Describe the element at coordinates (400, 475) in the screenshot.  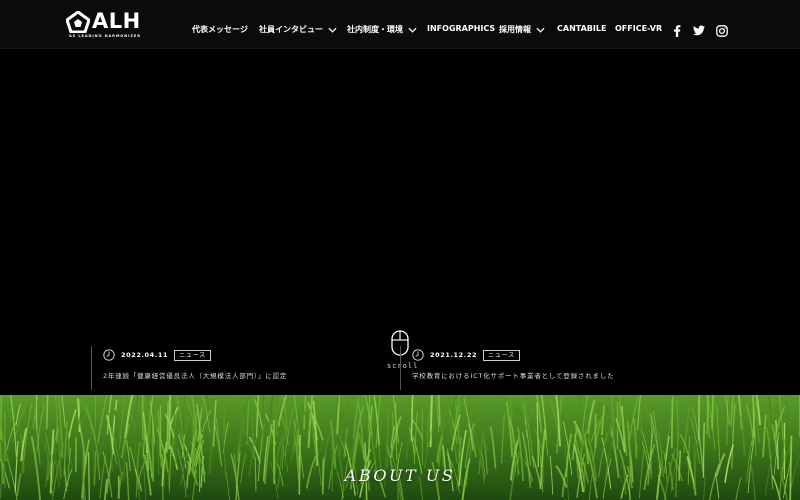
I see `about-heading: ABOUT US` at that location.